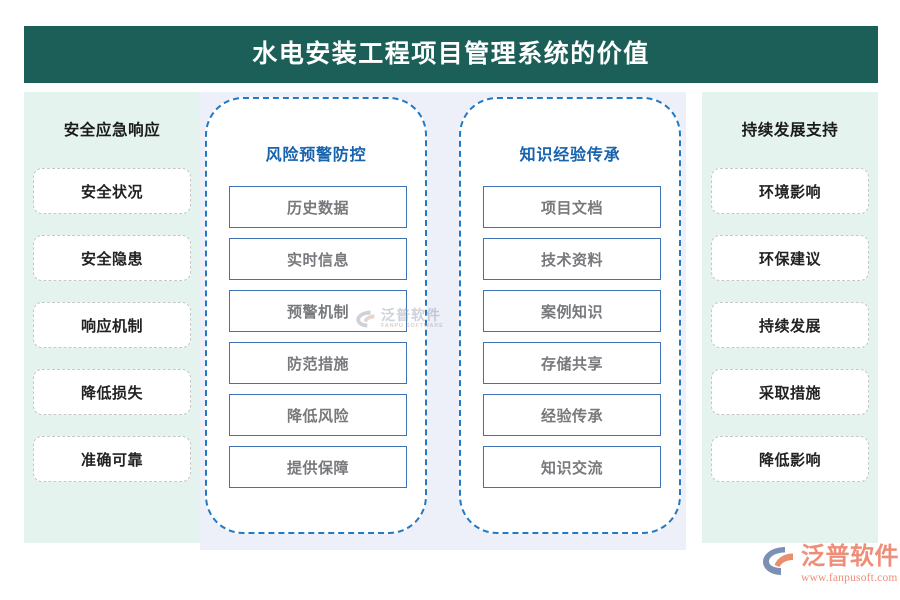 The width and height of the screenshot is (900, 600). What do you see at coordinates (790, 130) in the screenshot?
I see `right-panel-heading: 持续发展支持` at bounding box center [790, 130].